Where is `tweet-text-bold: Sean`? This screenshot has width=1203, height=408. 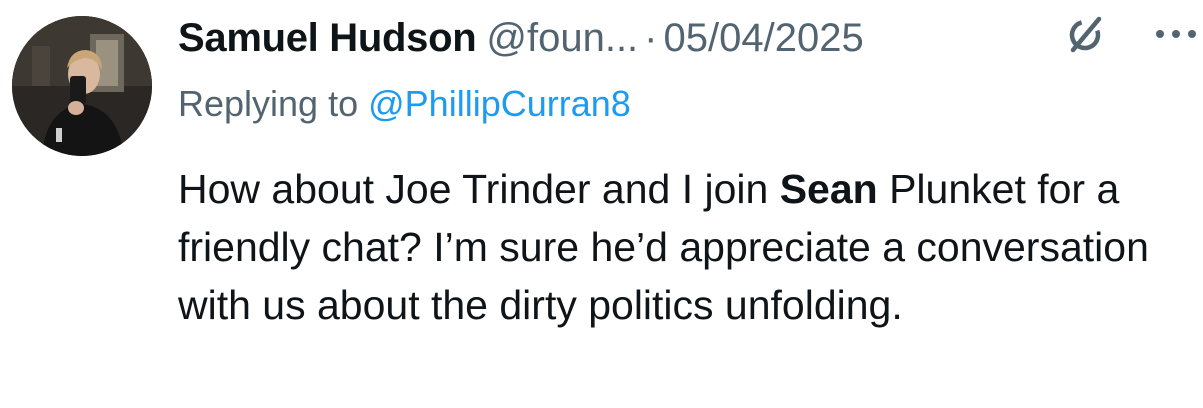
tweet-text-bold: Sean is located at coordinates (828, 189).